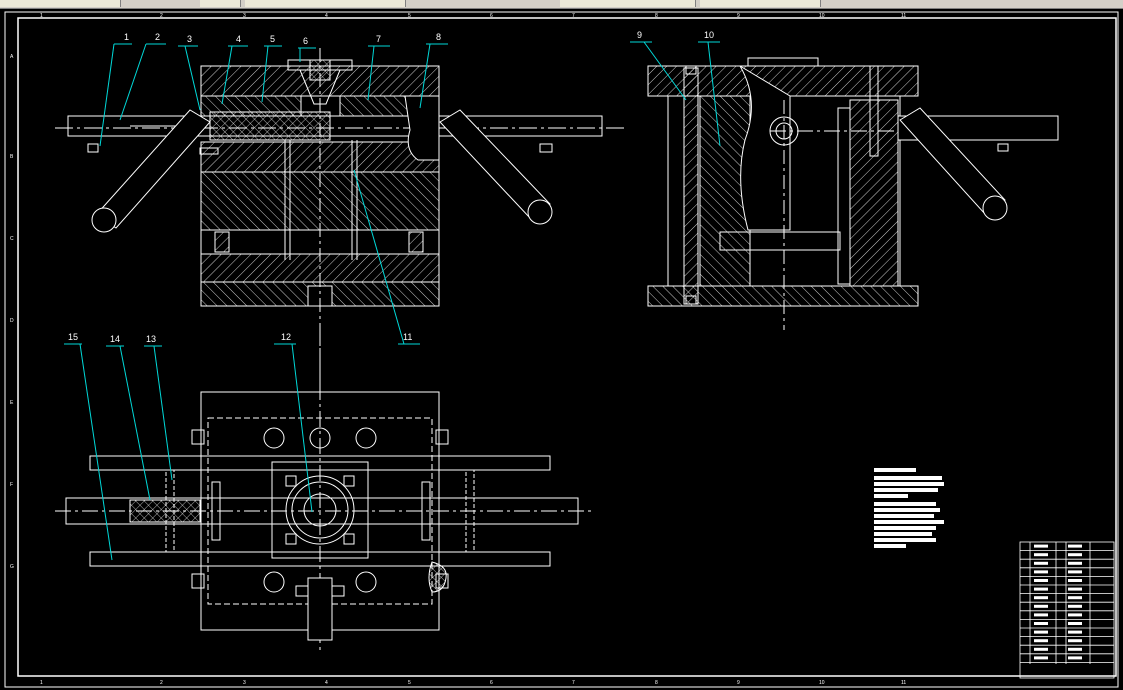 This screenshot has height=690, width=1123. What do you see at coordinates (853, 193) in the screenshot?
I see `side-view` at bounding box center [853, 193].